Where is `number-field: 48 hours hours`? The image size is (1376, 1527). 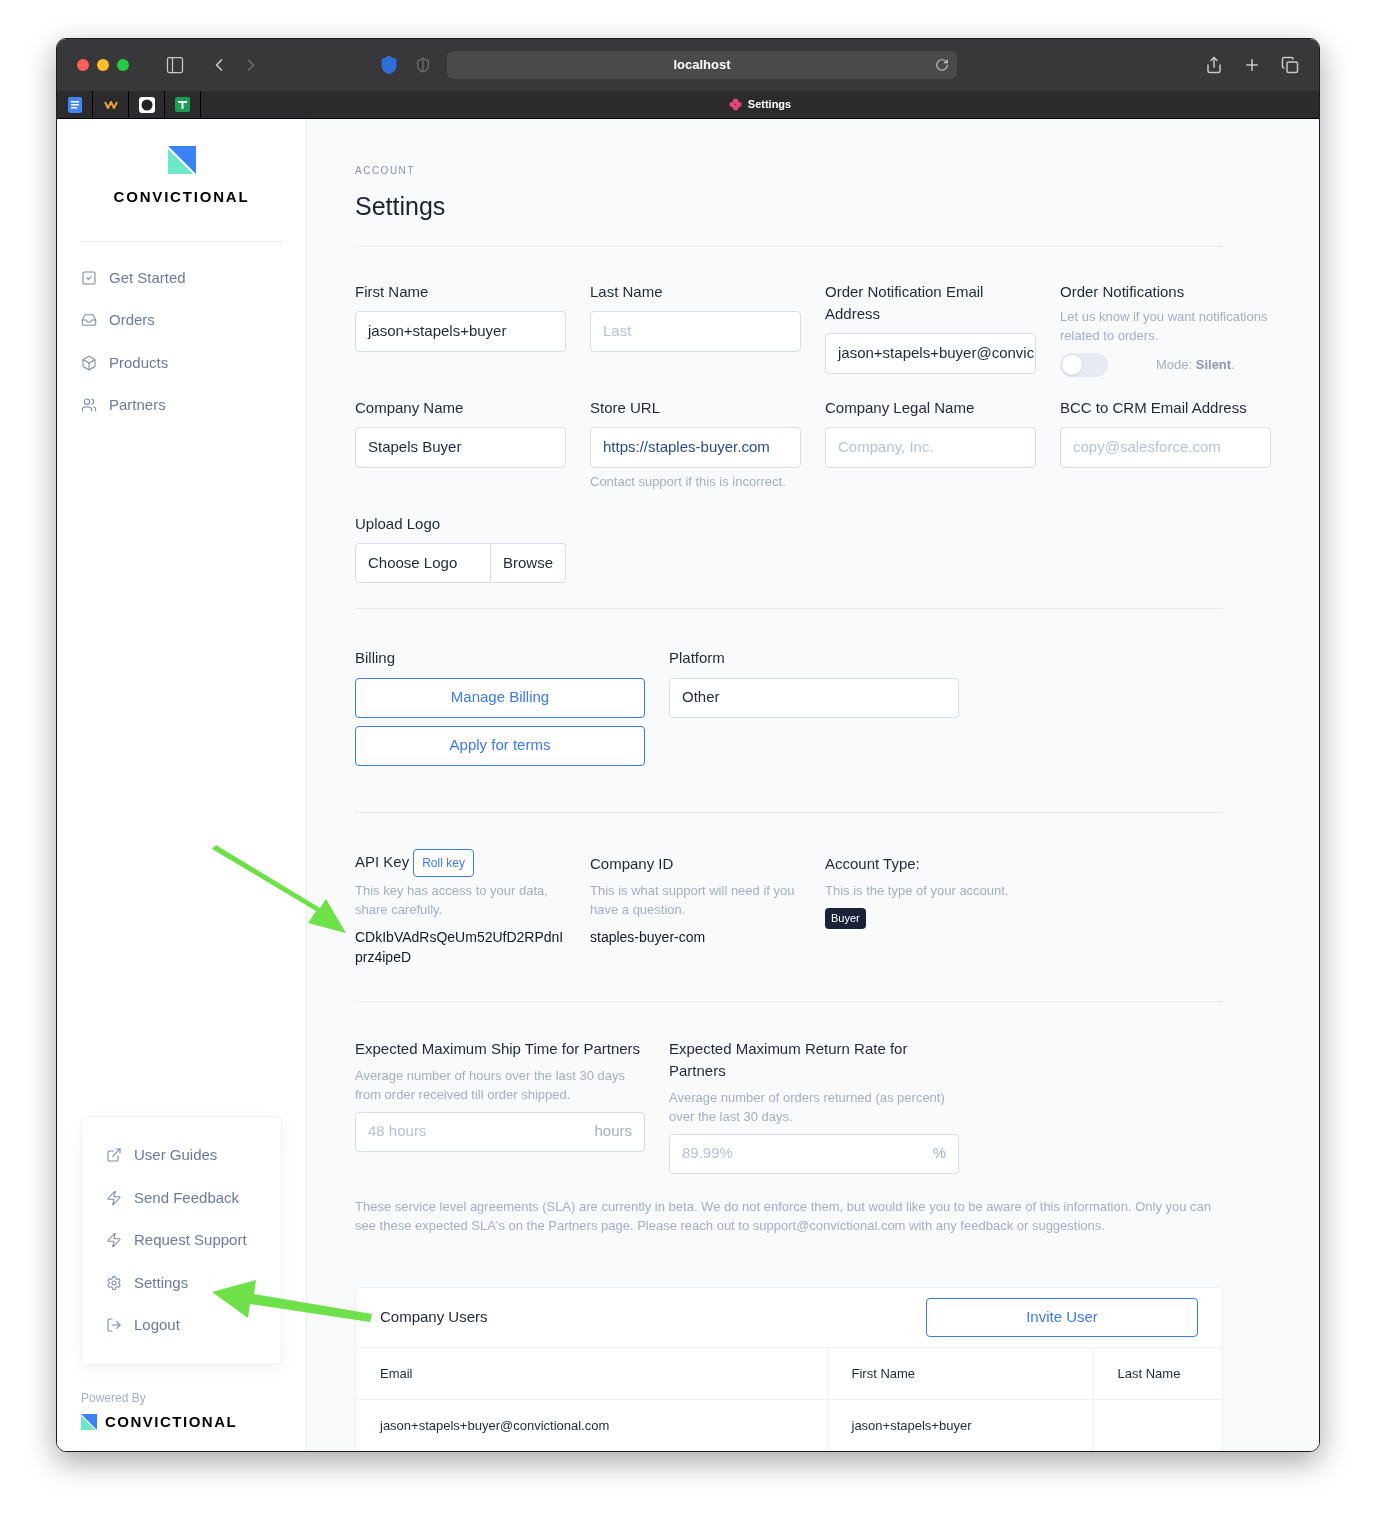 number-field: 48 hours hours is located at coordinates (500, 1131).